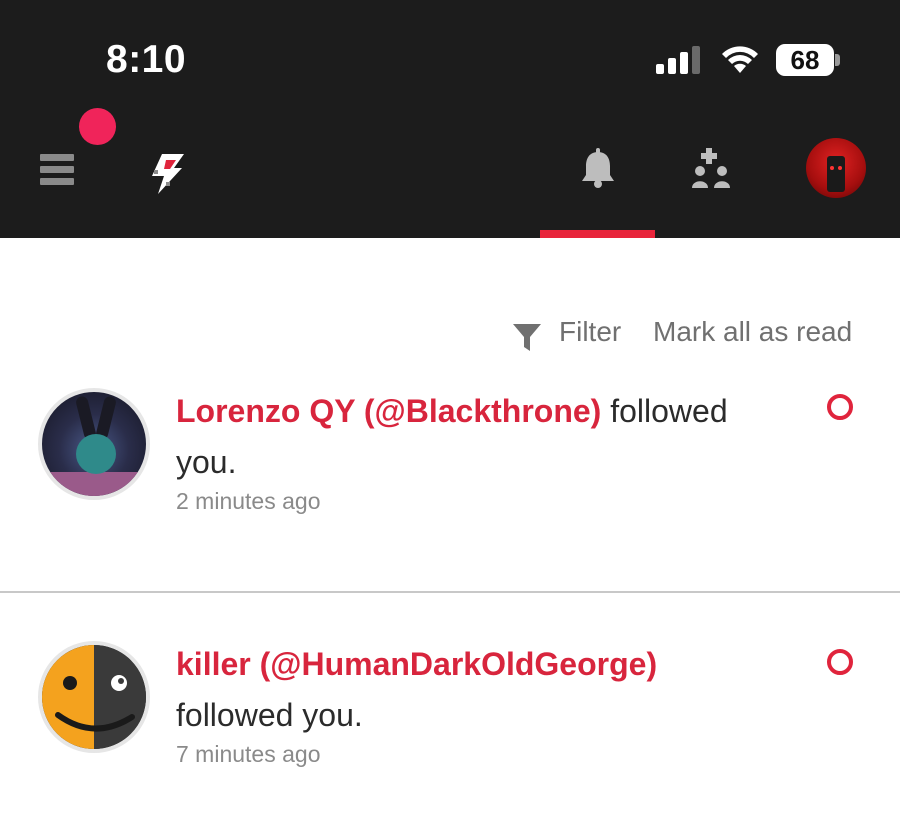 This screenshot has height=839, width=900. Describe the element at coordinates (168, 174) in the screenshot. I see `logo-icon` at that location.